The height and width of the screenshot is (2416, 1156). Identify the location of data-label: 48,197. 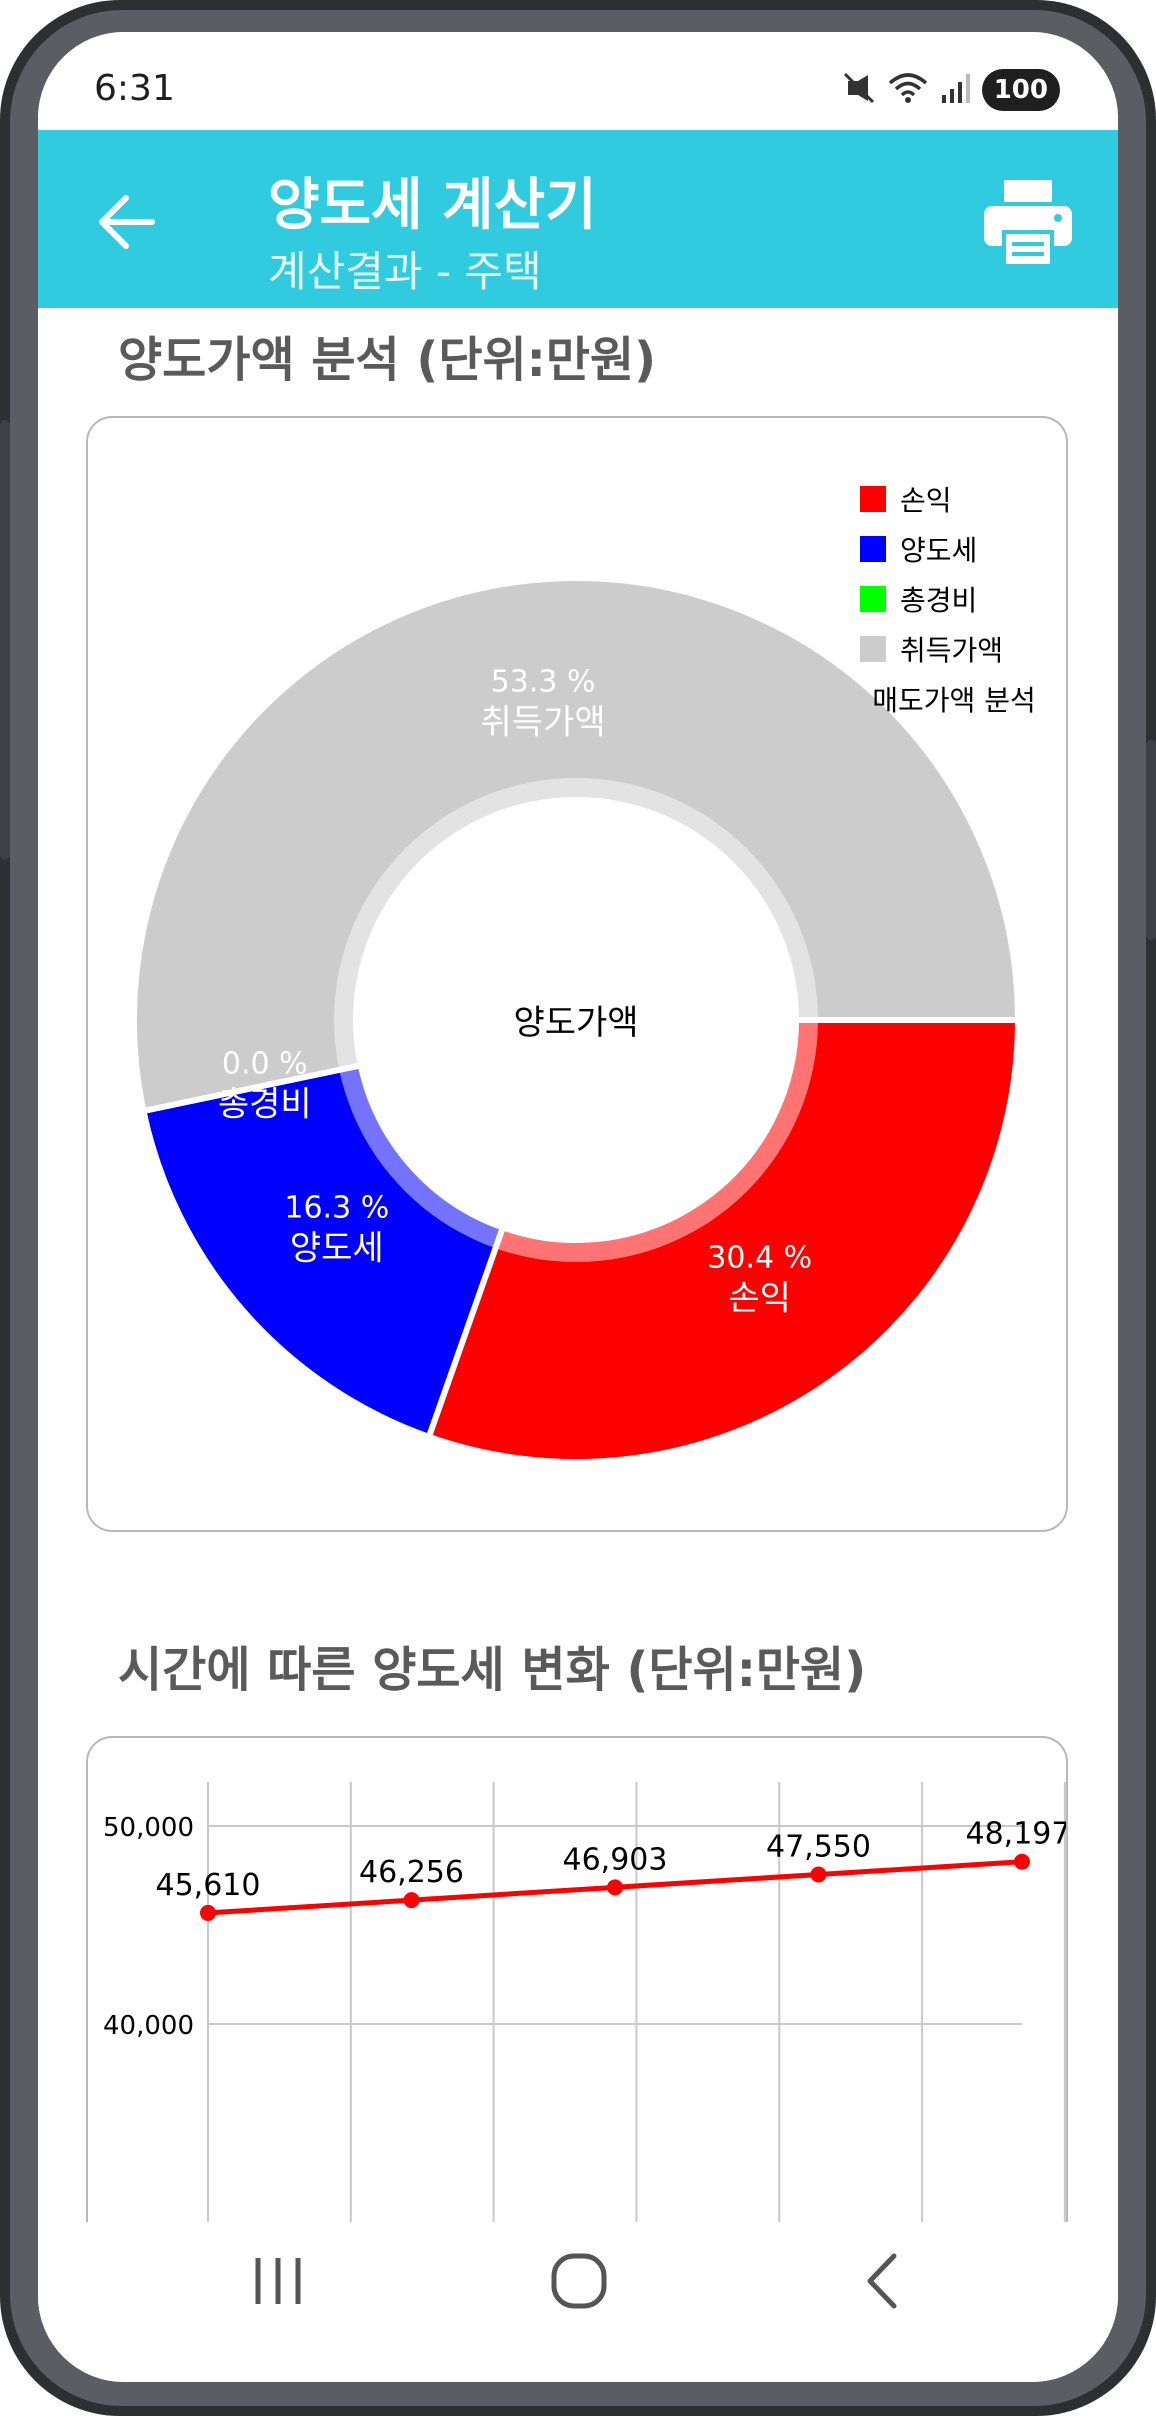
(1017, 1834).